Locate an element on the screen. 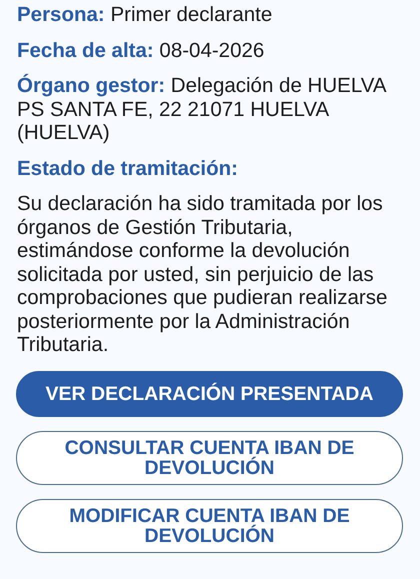  status-heading: Estado de tramitación: is located at coordinates (128, 168).